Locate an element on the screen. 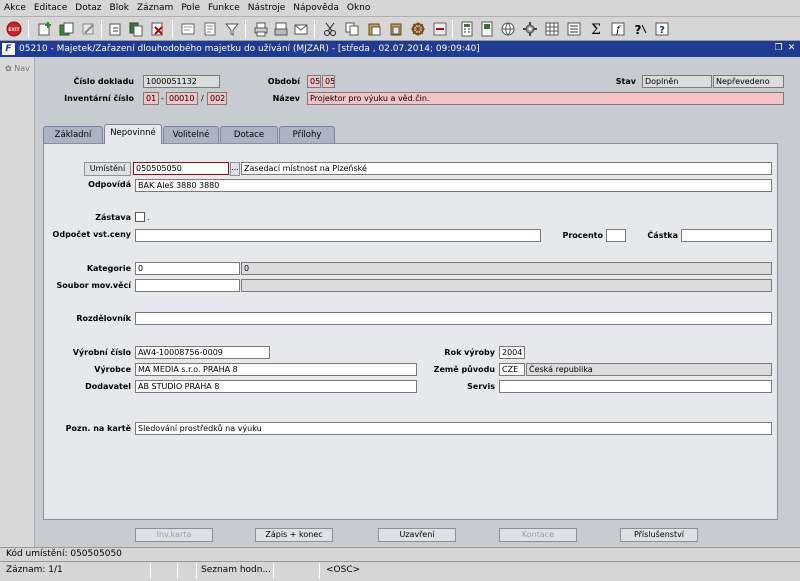 This screenshot has width=800, height=581. umisteni-description-field: Zasedací místnost na Plzeňské is located at coordinates (506, 168).